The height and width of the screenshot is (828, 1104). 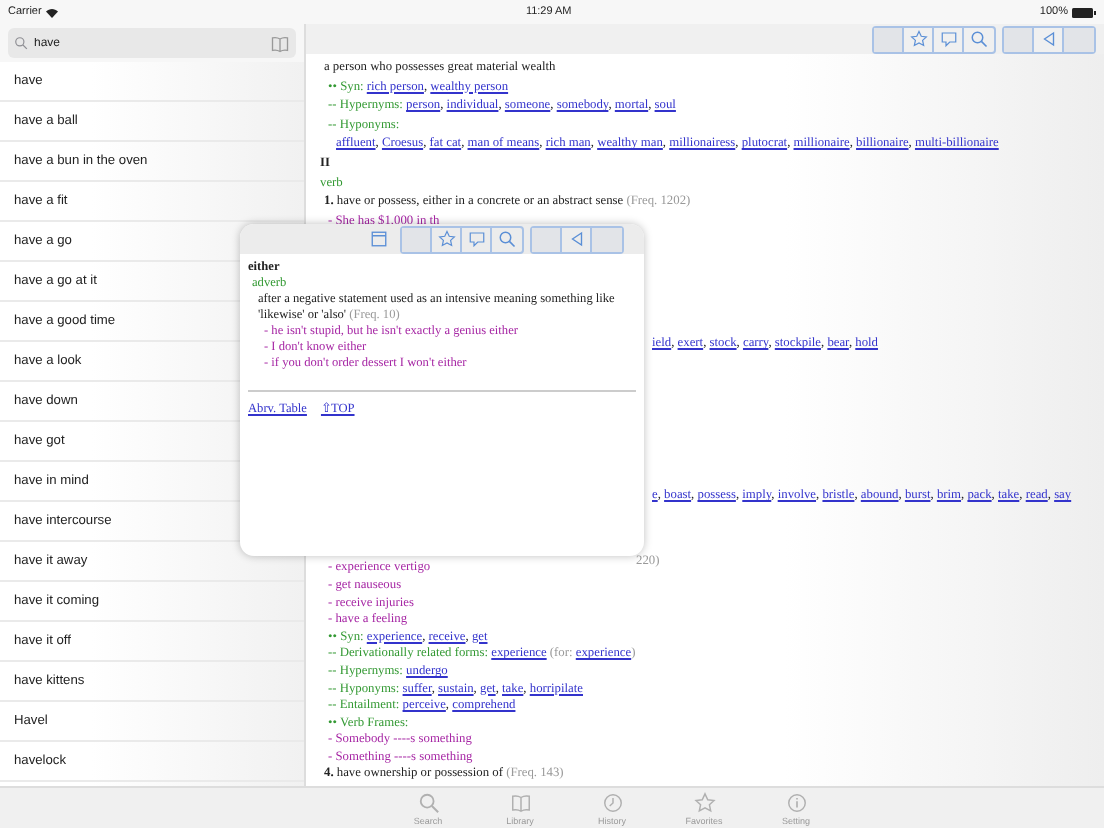 I want to click on wifi-icon, so click(x=51, y=12).